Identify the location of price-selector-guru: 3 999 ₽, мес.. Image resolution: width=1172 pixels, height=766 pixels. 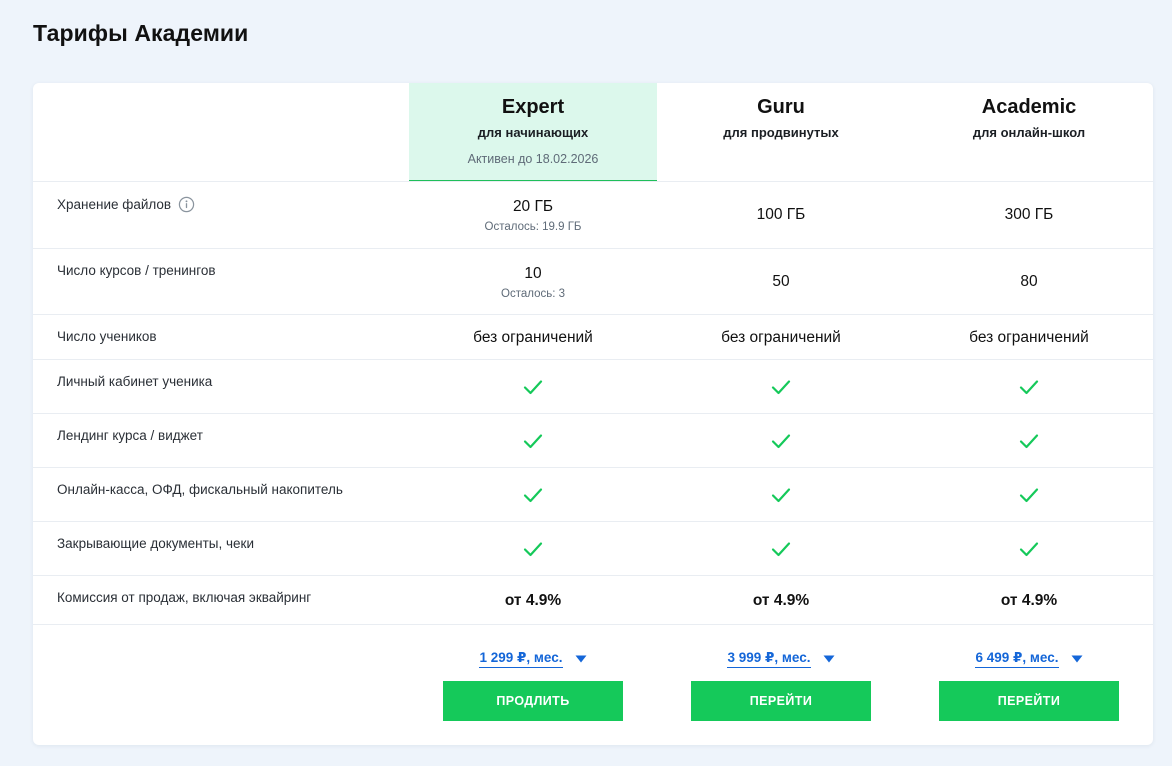
(781, 659).